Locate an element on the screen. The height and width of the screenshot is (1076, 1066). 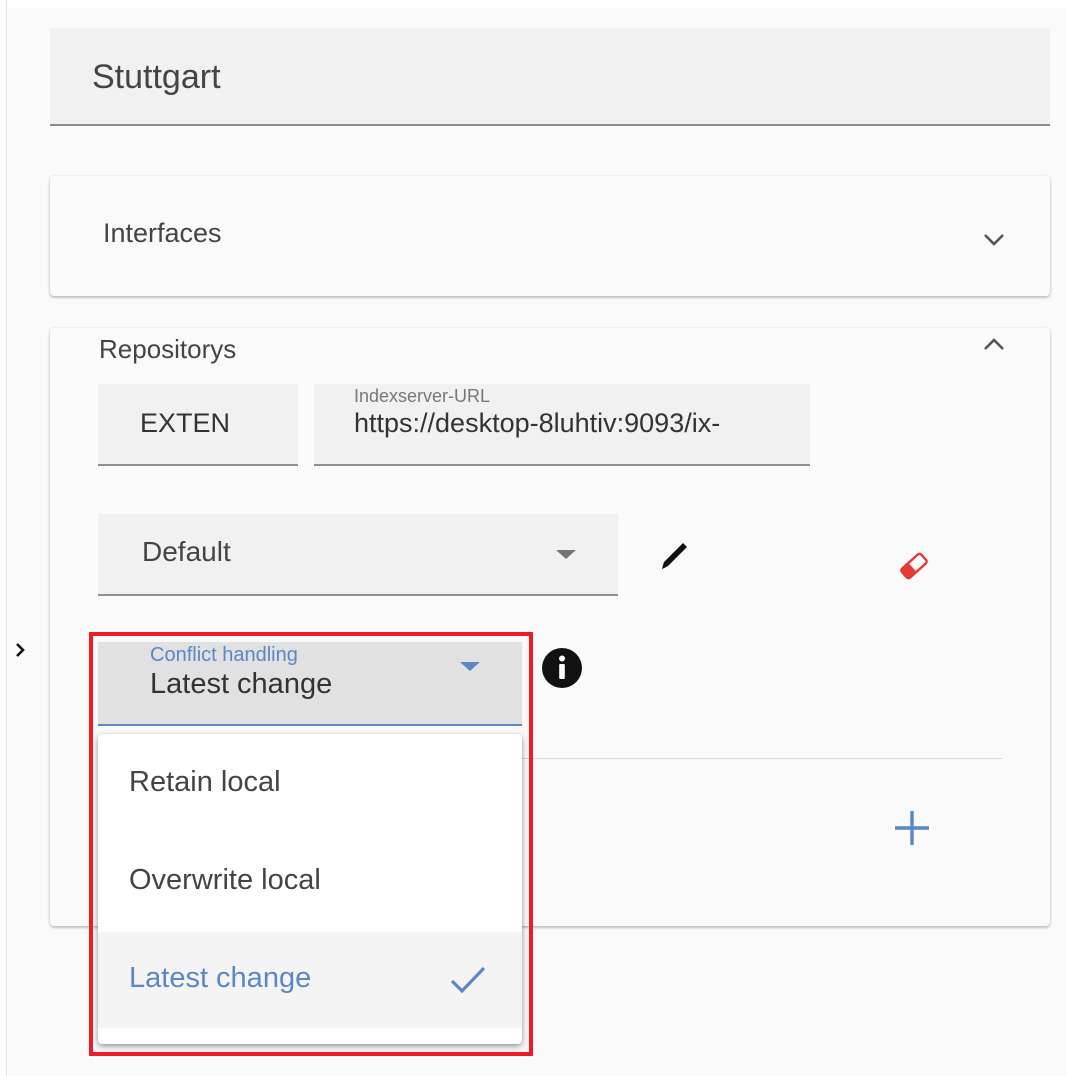
info-icon is located at coordinates (562, 668).